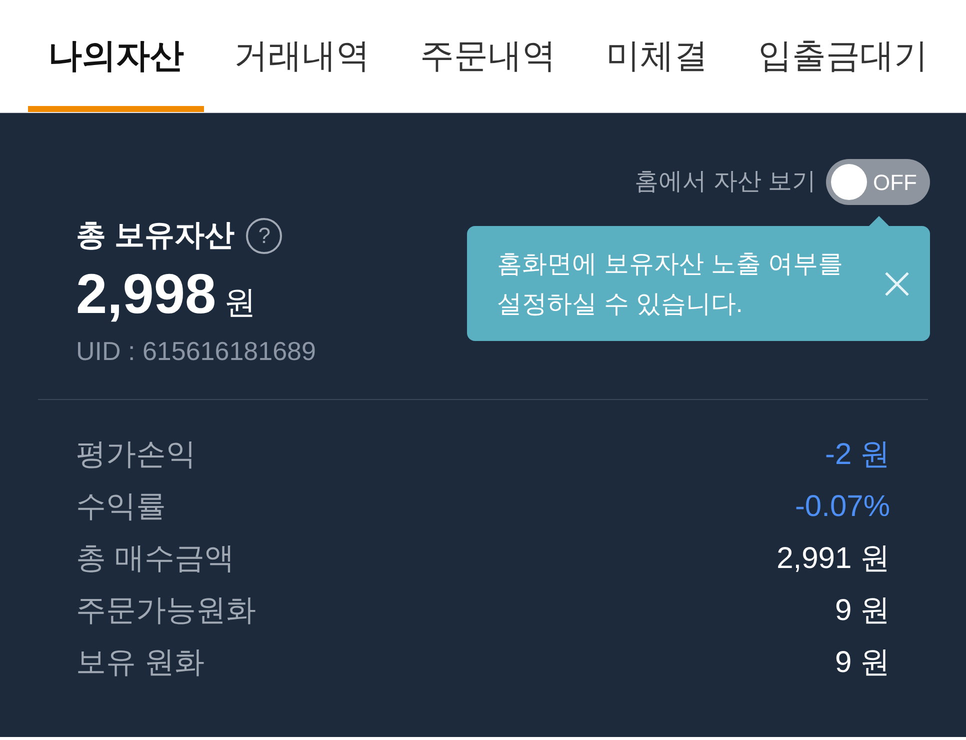 The image size is (966, 740). Describe the element at coordinates (121, 506) in the screenshot. I see `row-label: 수익률` at that location.